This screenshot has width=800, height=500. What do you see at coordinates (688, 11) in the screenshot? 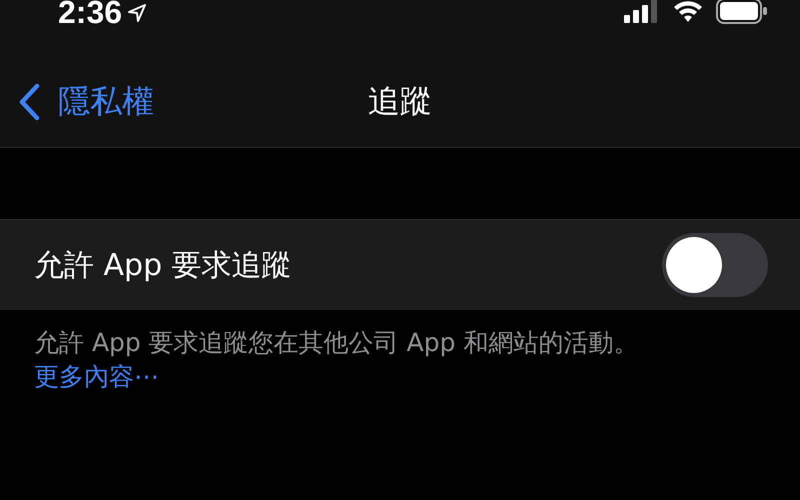
I see `wifi-icon` at bounding box center [688, 11].